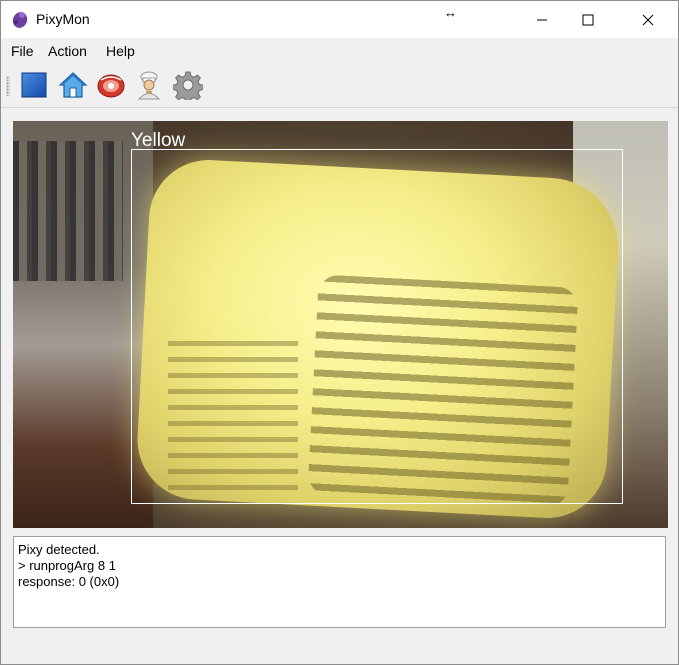 This screenshot has height=665, width=679. I want to click on video-background-shelf, so click(68, 211).